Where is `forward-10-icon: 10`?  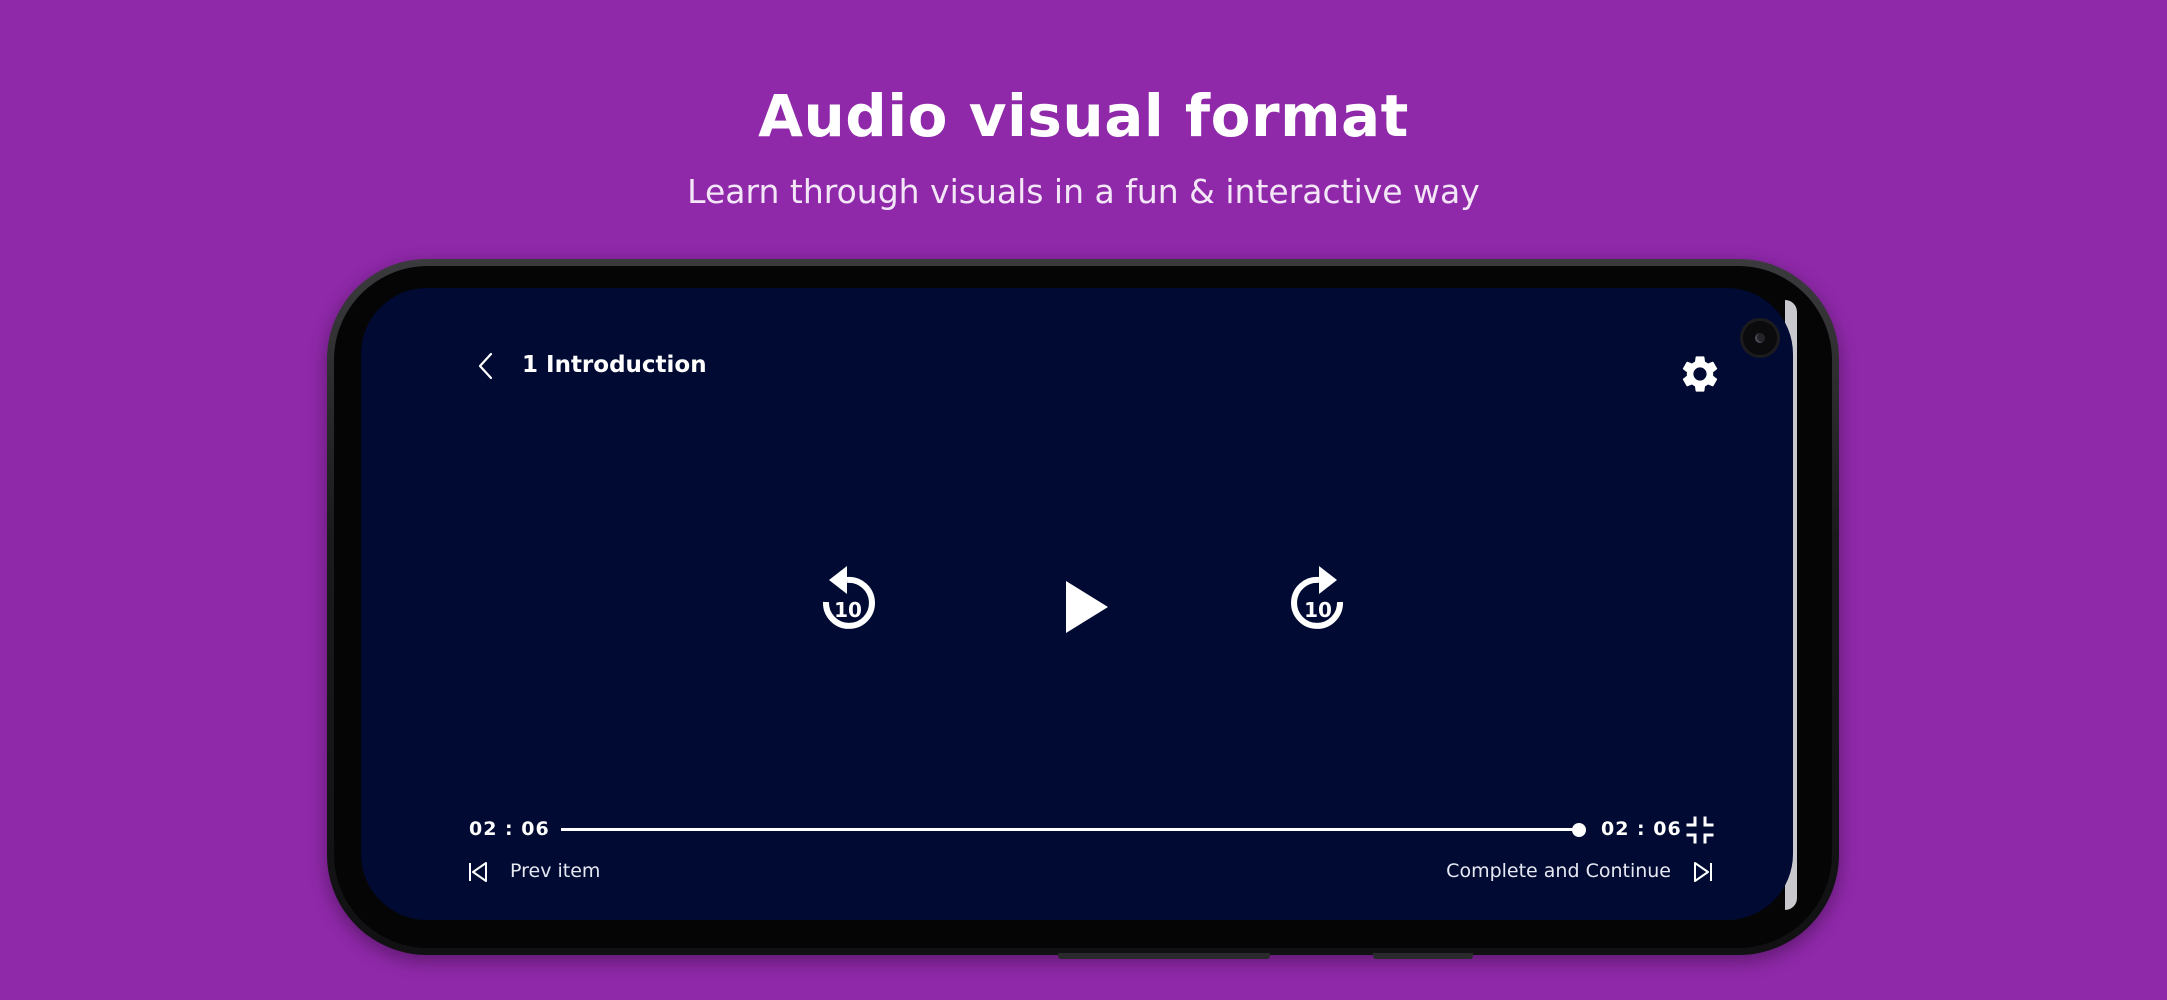
forward-10-icon: 10 is located at coordinates (1319, 602).